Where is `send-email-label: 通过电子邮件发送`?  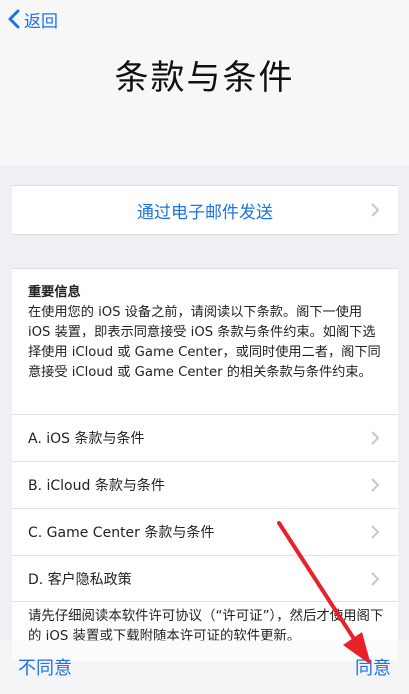 send-email-label: 通过电子邮件发送 is located at coordinates (205, 212).